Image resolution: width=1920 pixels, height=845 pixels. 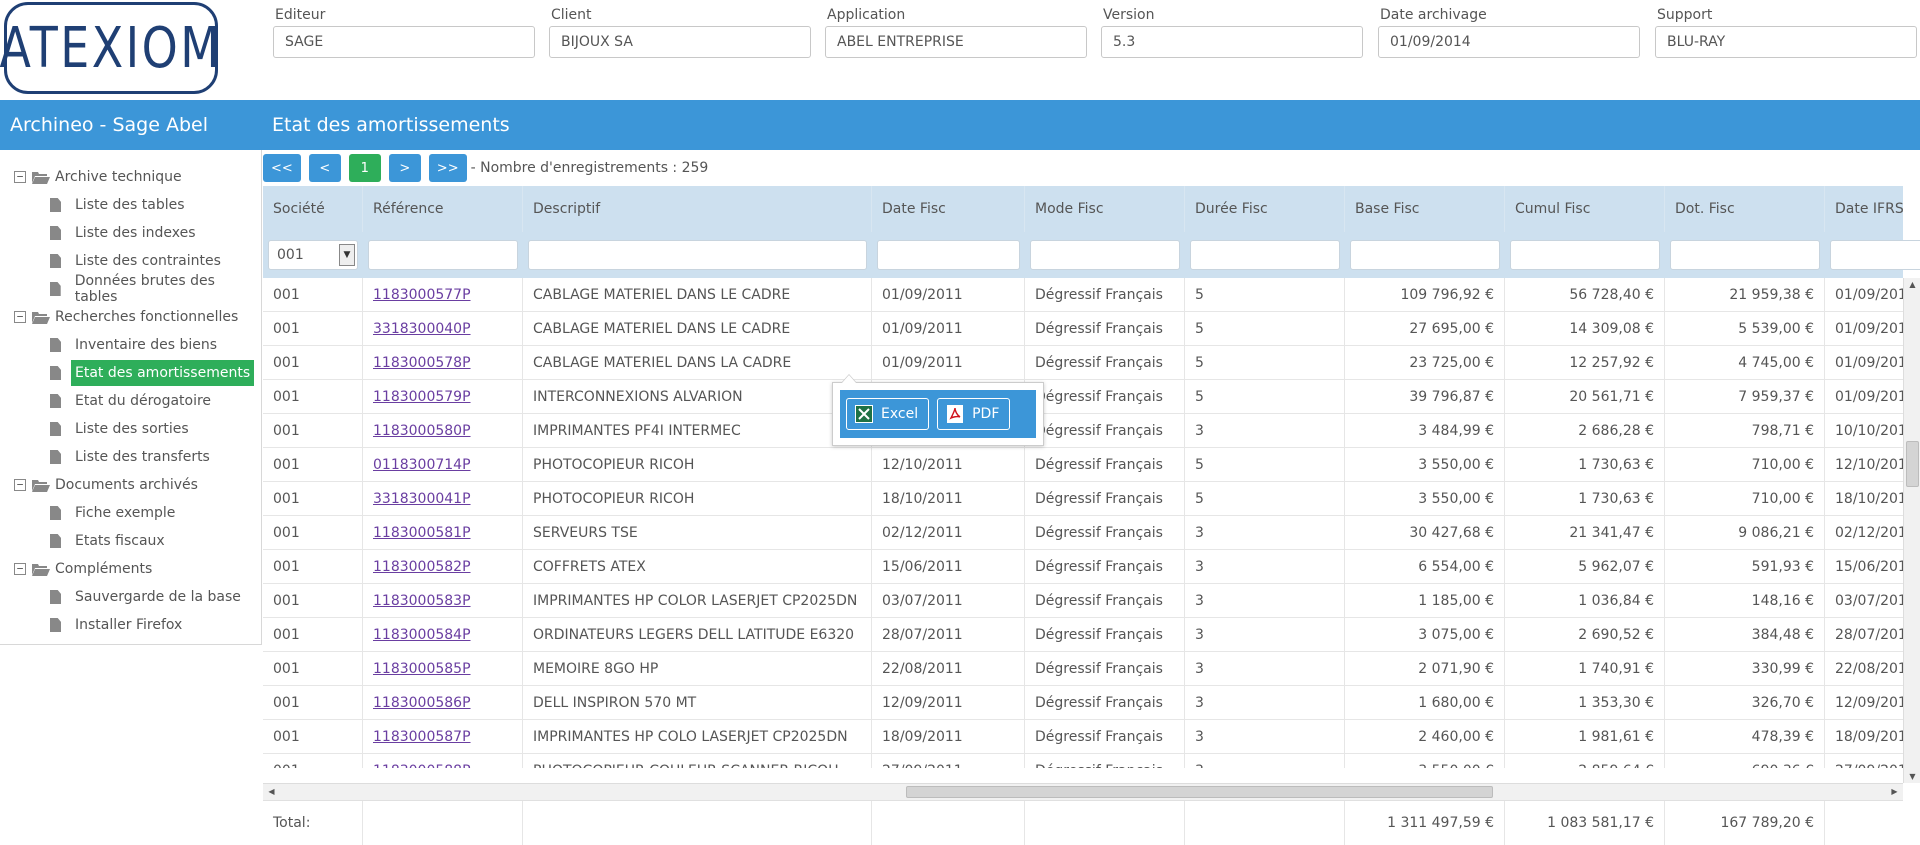 What do you see at coordinates (422, 765) in the screenshot?
I see `reference-link: 1183000588P` at bounding box center [422, 765].